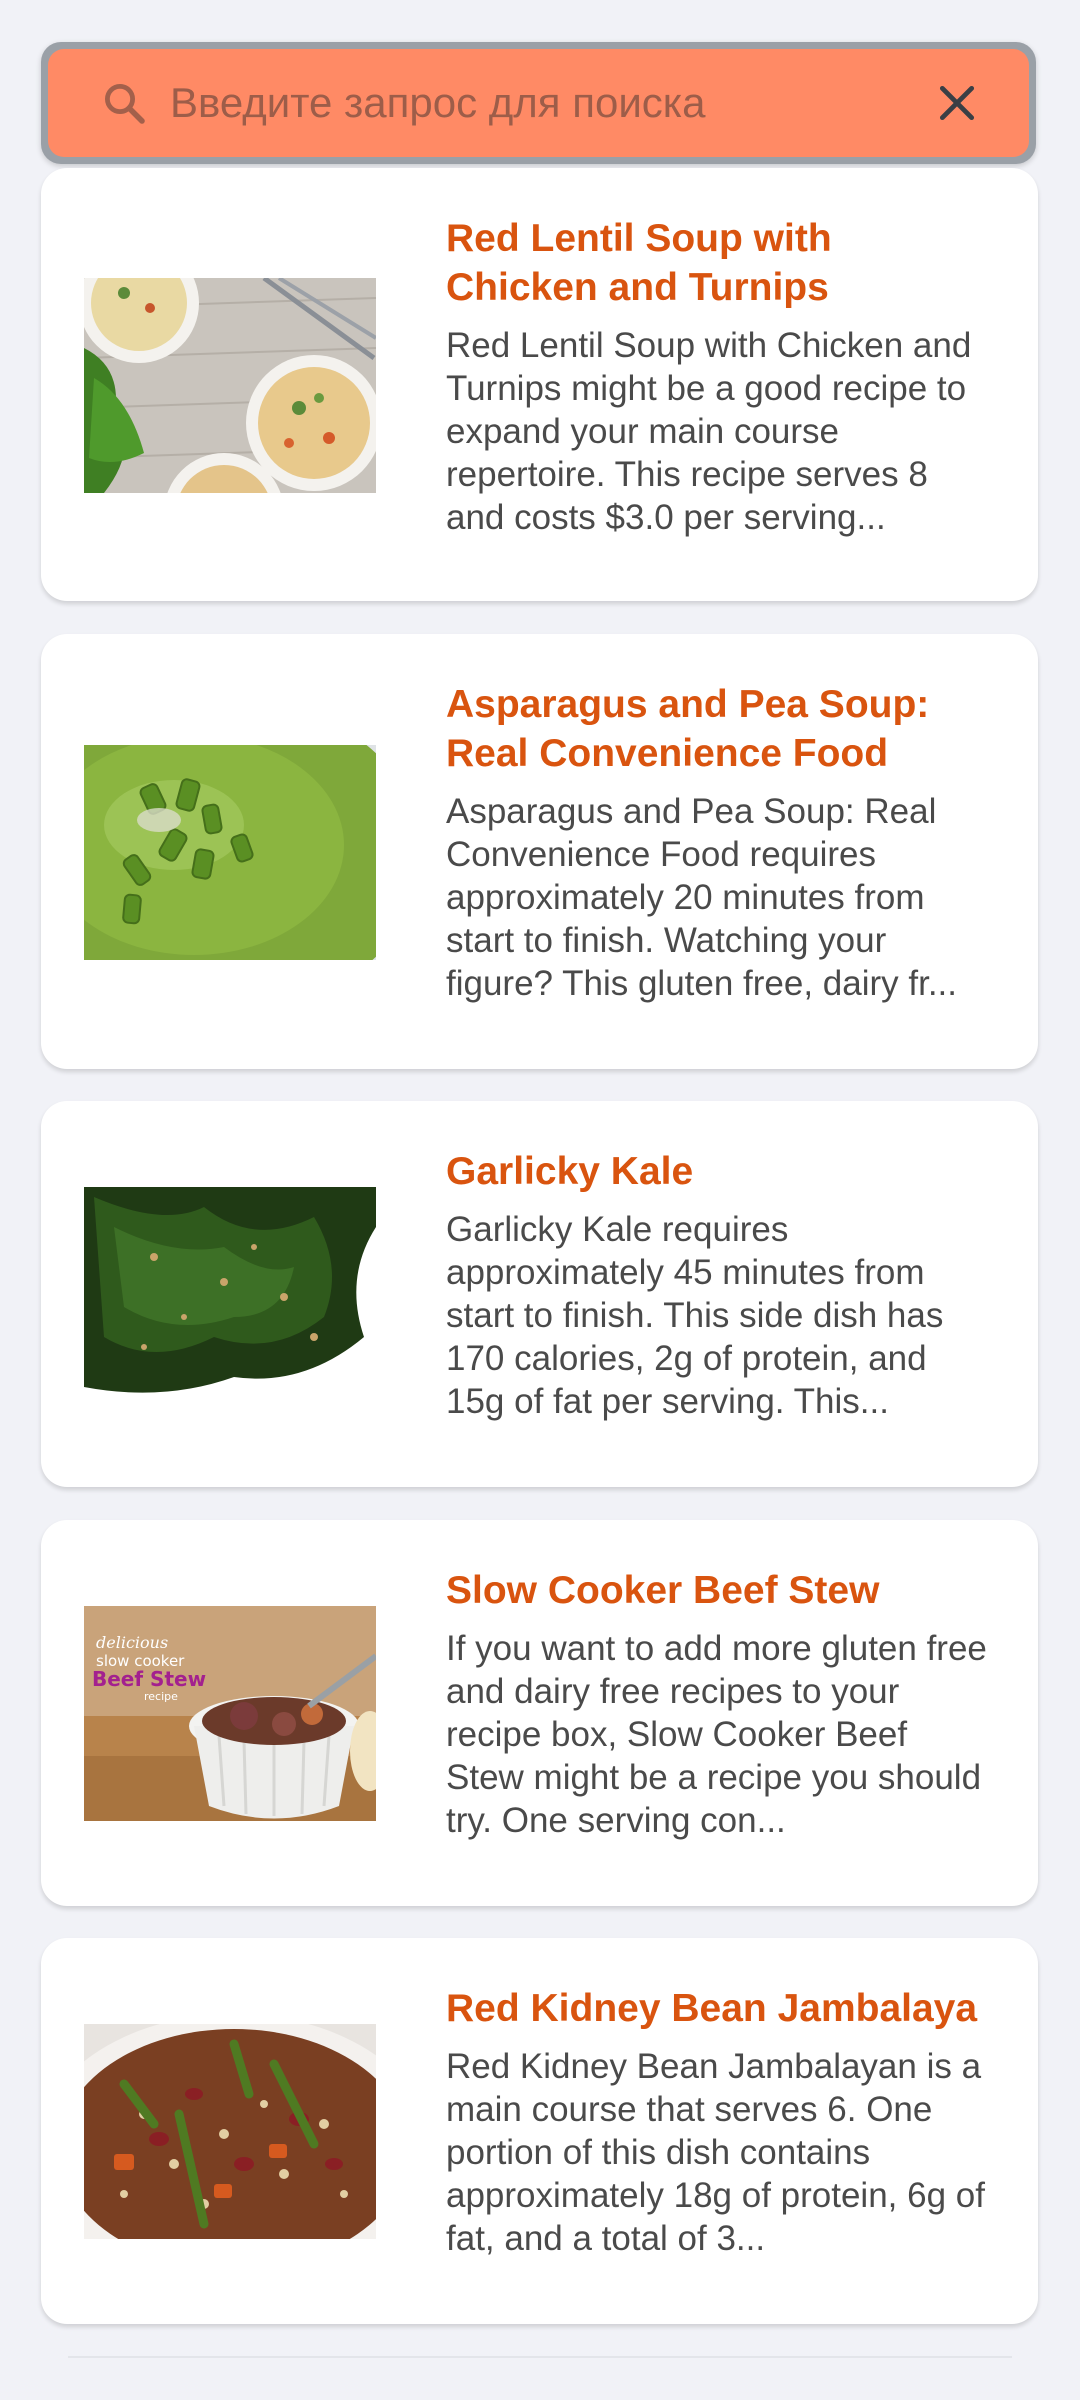  I want to click on recipe-title: Garlicky Kale, so click(570, 1171).